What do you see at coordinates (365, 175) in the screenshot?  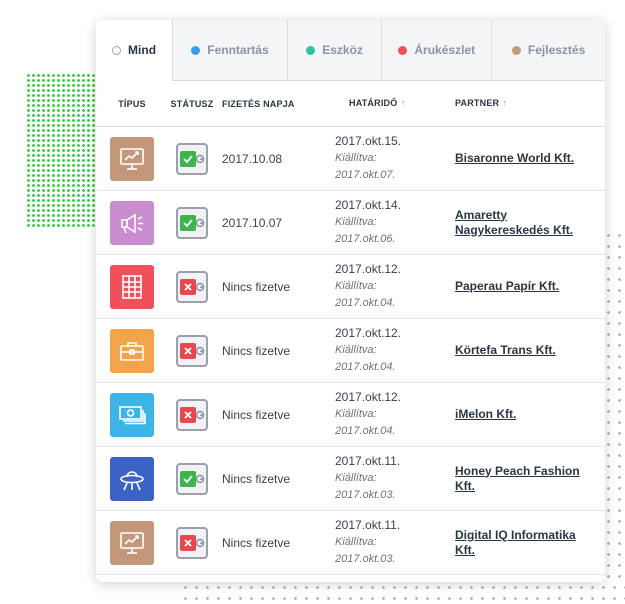 I see `issued-date: 2017.okt.07.` at bounding box center [365, 175].